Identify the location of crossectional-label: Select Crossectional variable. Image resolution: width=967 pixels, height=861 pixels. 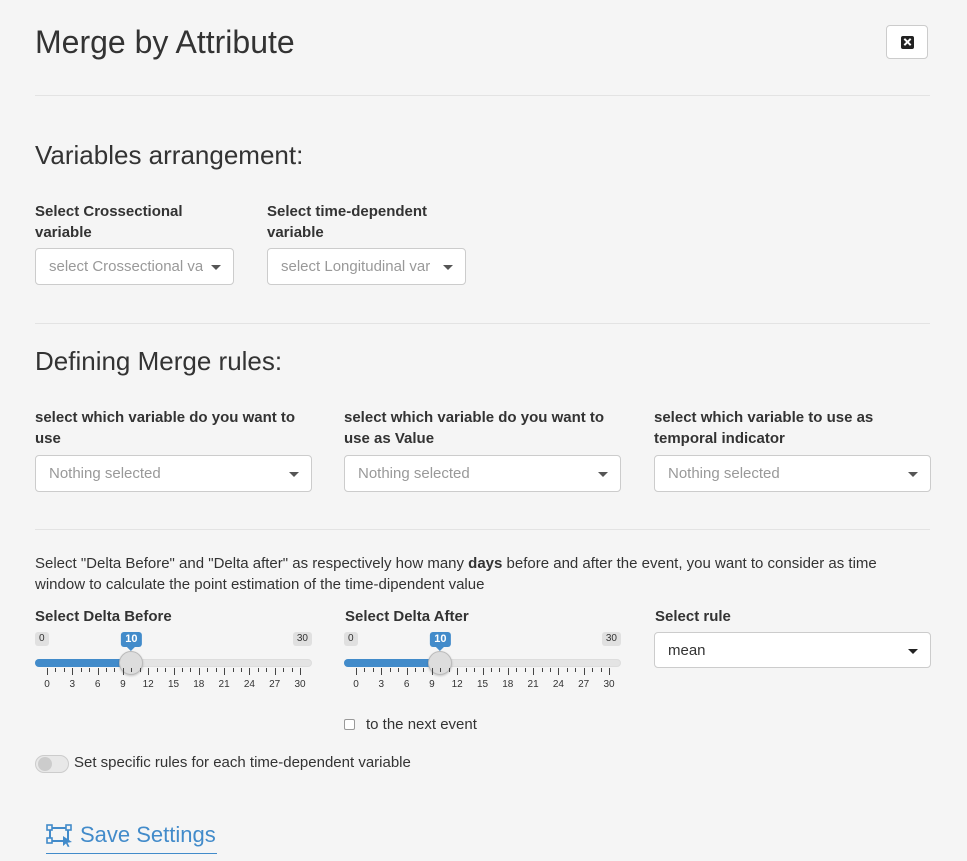
(109, 222).